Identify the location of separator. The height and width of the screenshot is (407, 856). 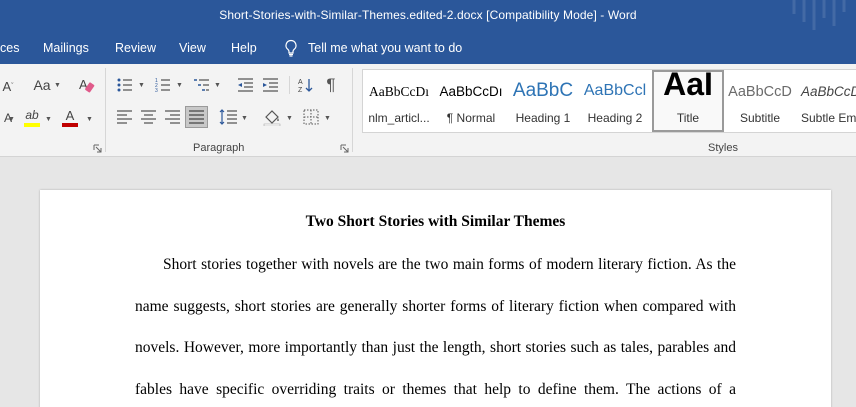
(289, 85).